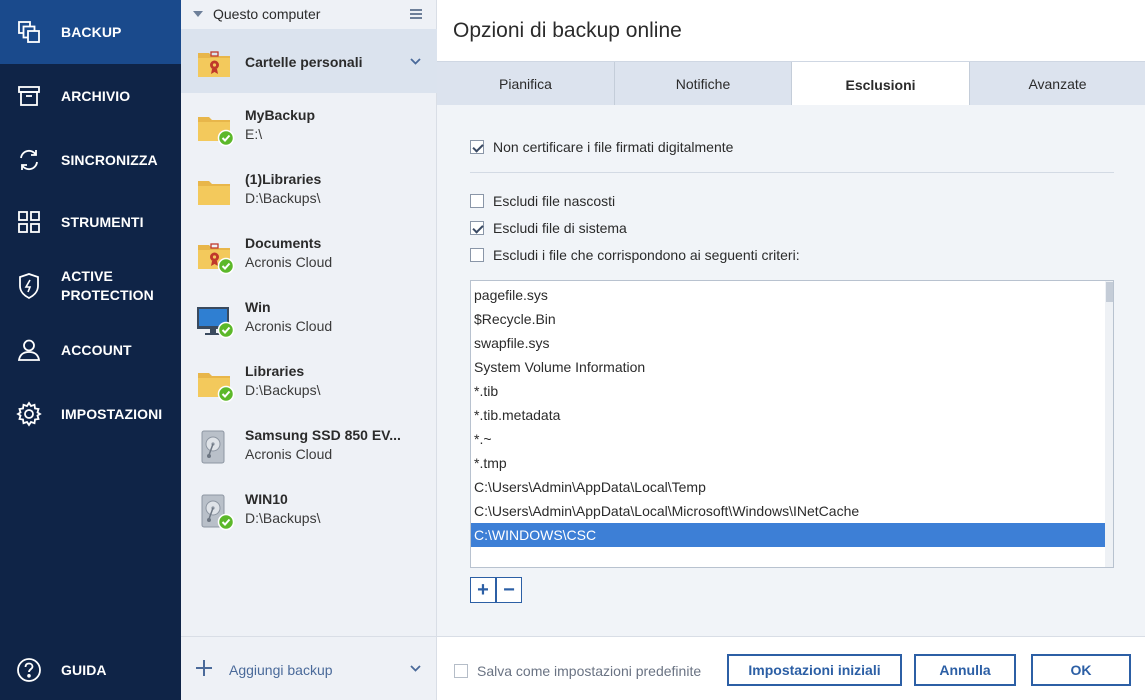  What do you see at coordinates (788, 367) in the screenshot?
I see `list-item: System Volume Information` at bounding box center [788, 367].